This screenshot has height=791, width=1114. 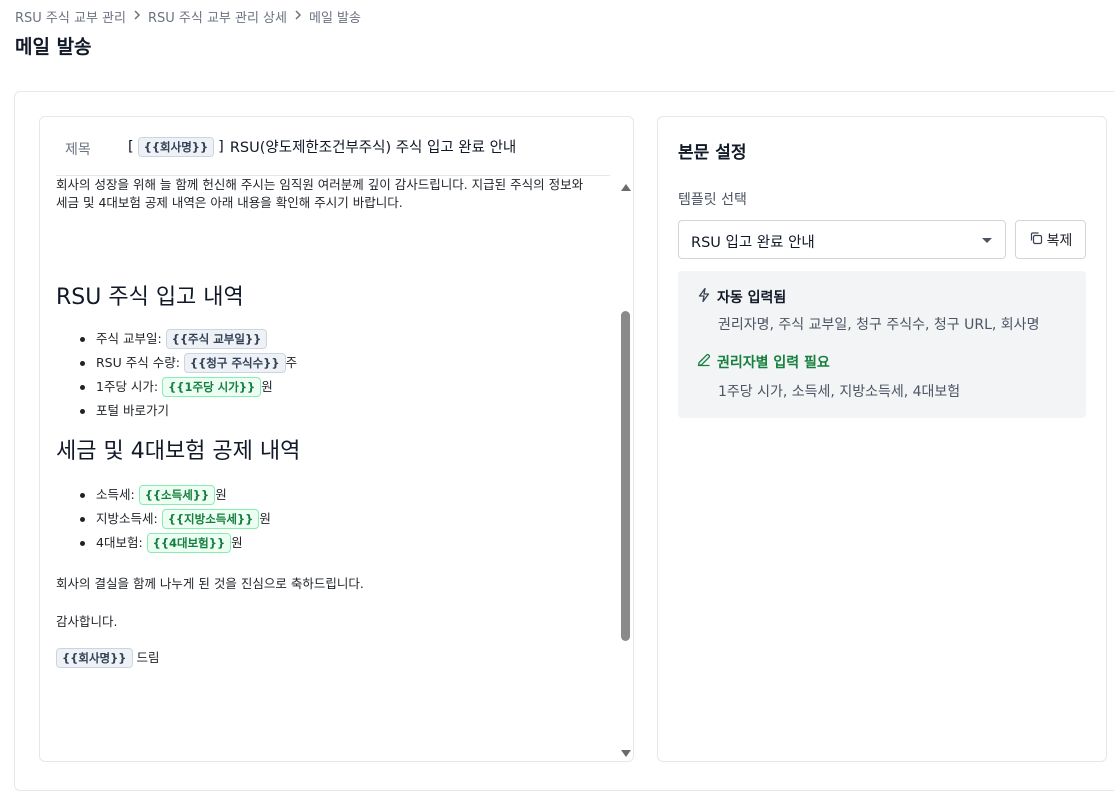 I want to click on list-item: 1주당 시가: {{1주당 시가}} 원, so click(x=176, y=387).